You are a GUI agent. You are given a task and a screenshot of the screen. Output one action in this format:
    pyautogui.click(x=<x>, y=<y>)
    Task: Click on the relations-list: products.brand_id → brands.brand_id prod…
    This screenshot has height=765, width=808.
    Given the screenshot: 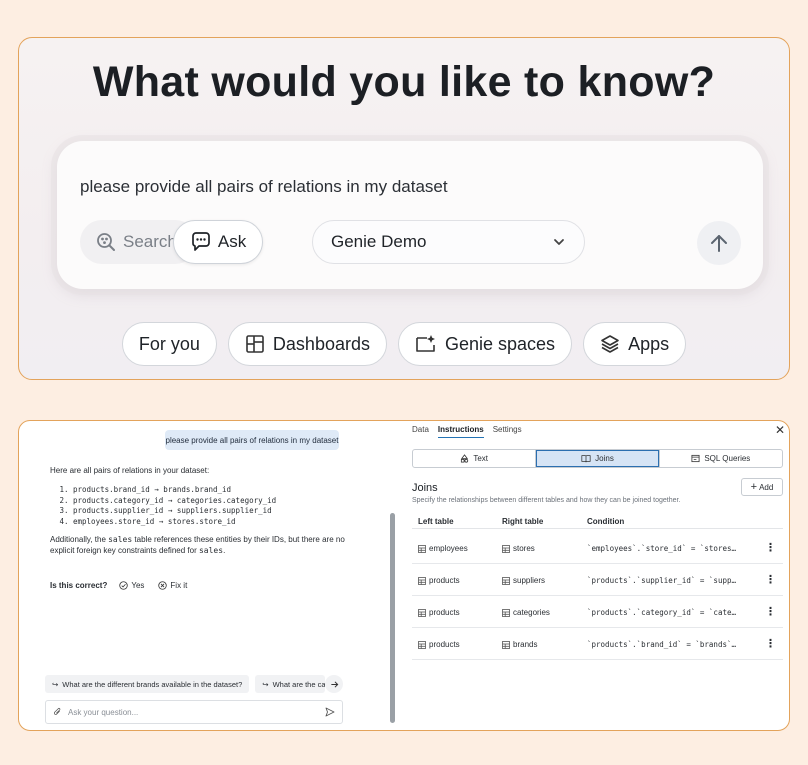 What is the action you would take?
    pyautogui.click(x=211, y=506)
    